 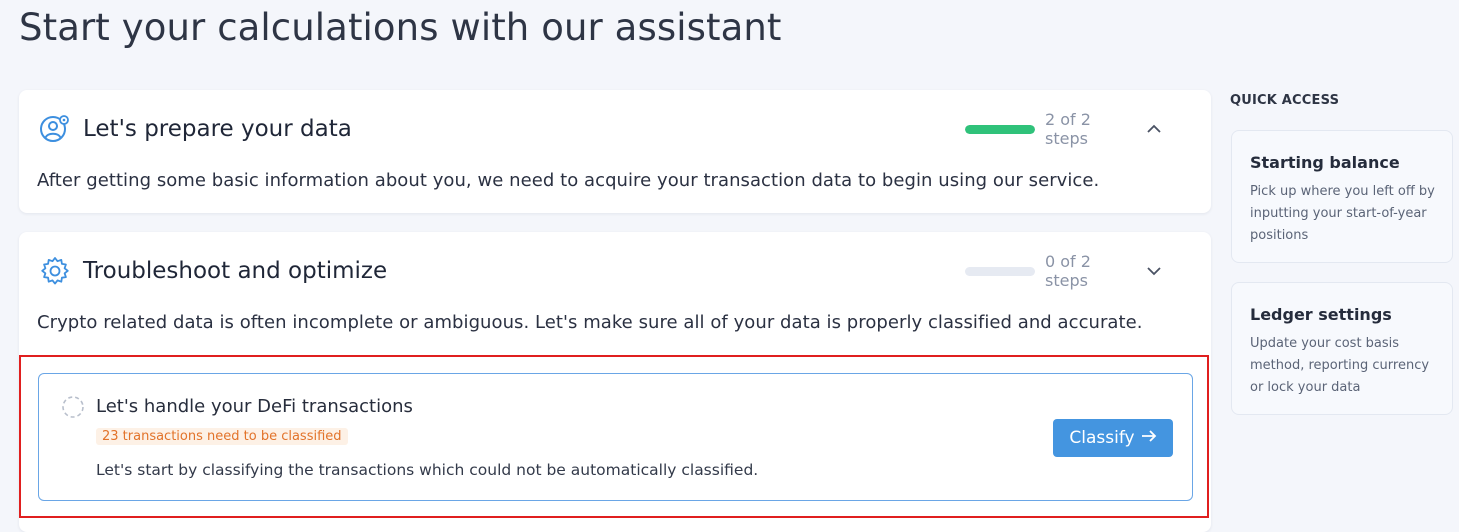 I want to click on chevron-down-icon, so click(x=1154, y=271).